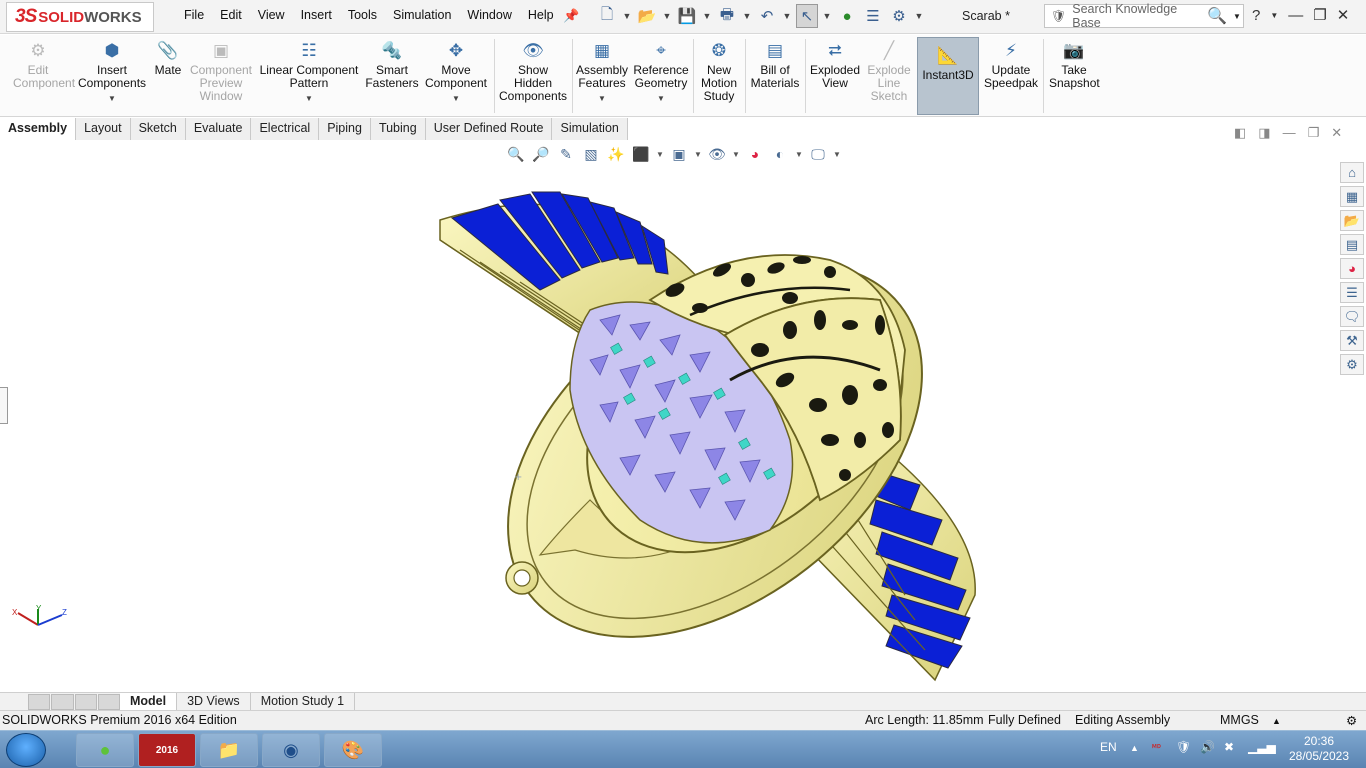  Describe the element at coordinates (74, 701) in the screenshot. I see `tab-scroll-arrows` at that location.